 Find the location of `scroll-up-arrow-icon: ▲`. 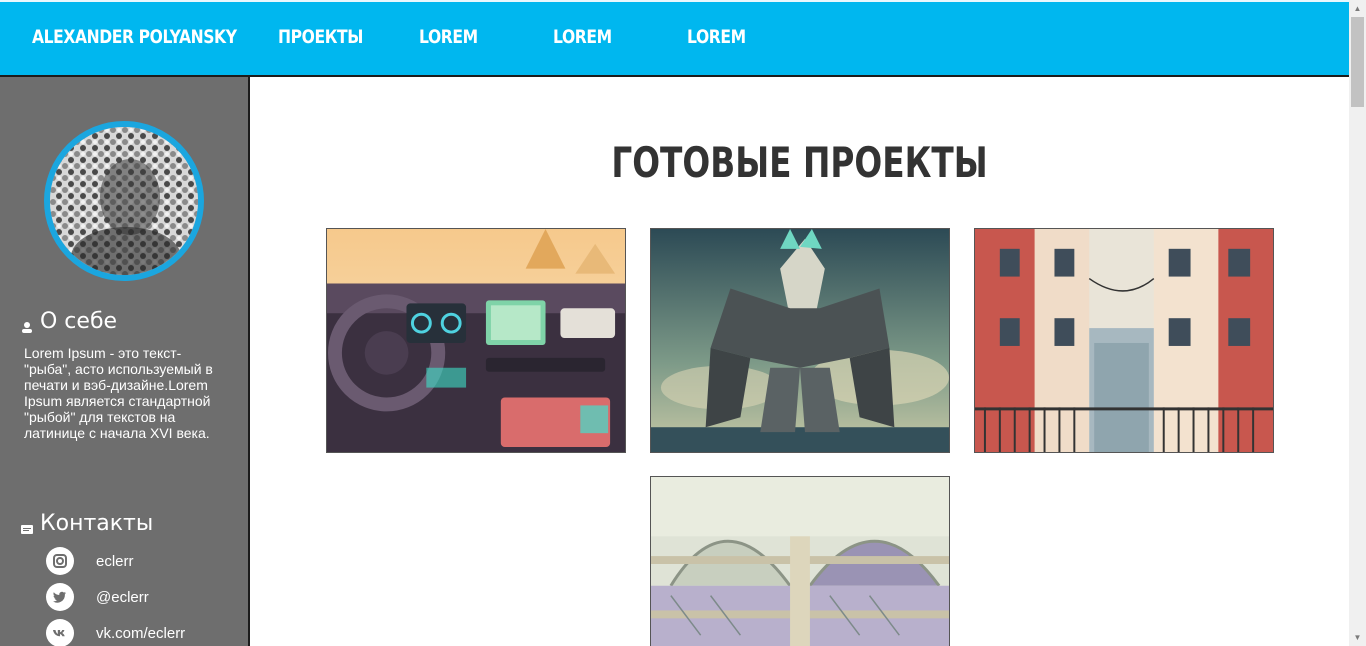

scroll-up-arrow-icon: ▲ is located at coordinates (1357, 8).